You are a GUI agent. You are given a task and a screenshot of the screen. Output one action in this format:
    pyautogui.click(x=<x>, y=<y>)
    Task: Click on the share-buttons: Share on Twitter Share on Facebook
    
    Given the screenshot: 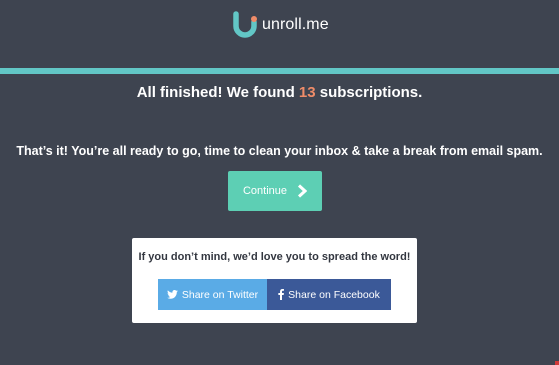 What is the action you would take?
    pyautogui.click(x=274, y=294)
    